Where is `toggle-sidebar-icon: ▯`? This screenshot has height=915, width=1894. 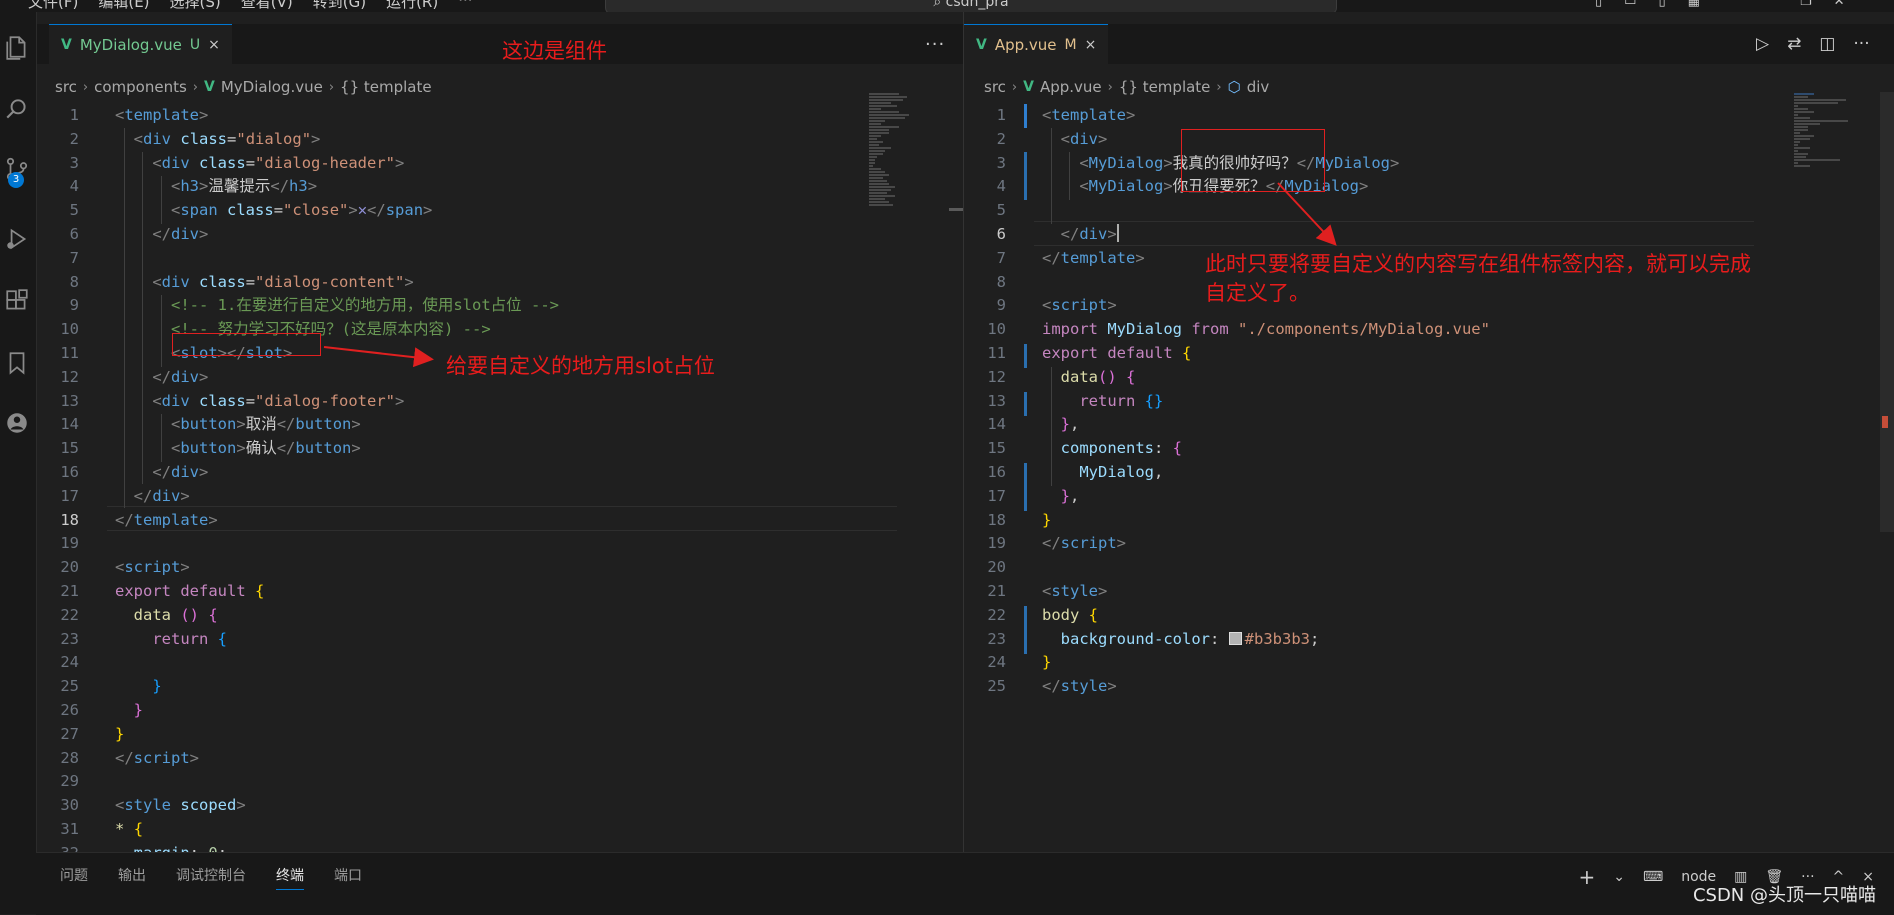
toggle-sidebar-icon: ▯ is located at coordinates (1598, 4).